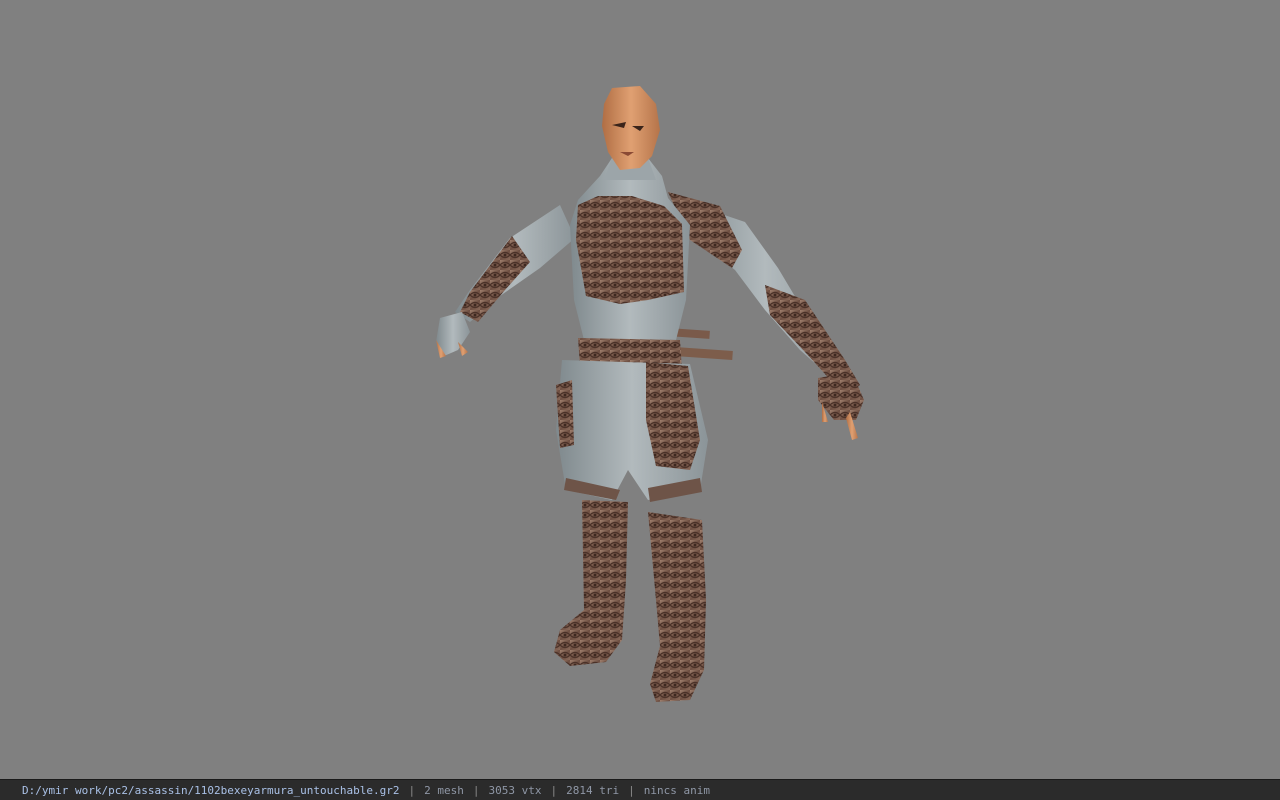 This screenshot has height=800, width=1280. What do you see at coordinates (630, 249) in the screenshot?
I see `torso-shape` at bounding box center [630, 249].